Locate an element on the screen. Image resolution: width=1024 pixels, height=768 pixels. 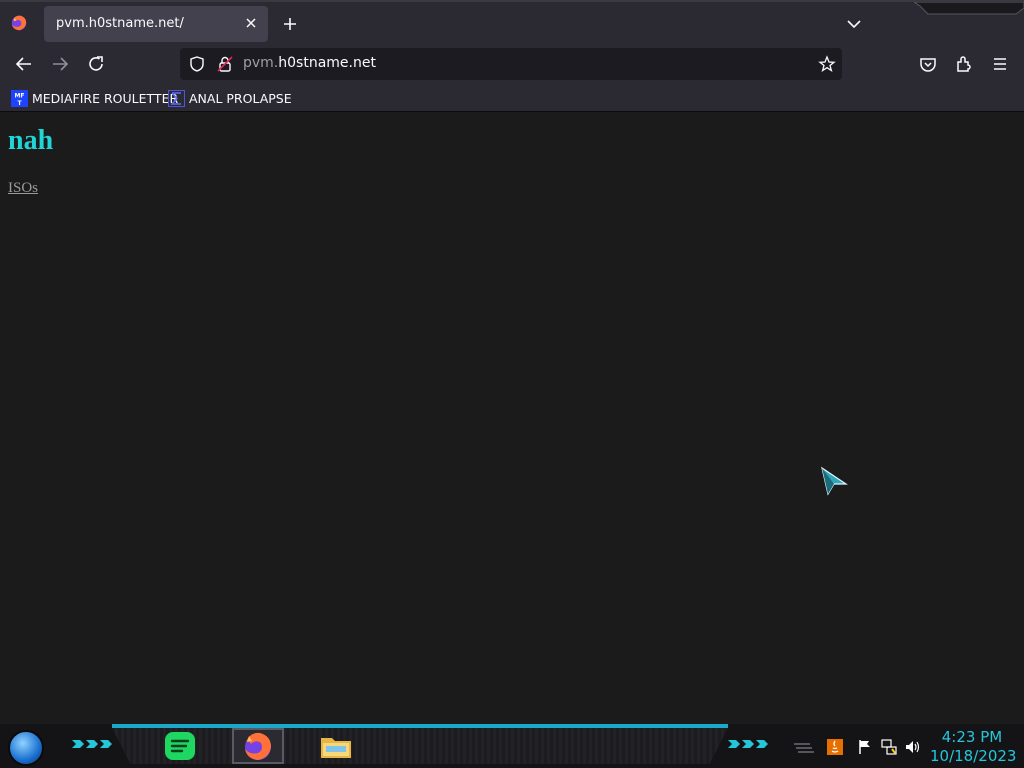
bookmarks-toolbar: MF T MEDIAFIRE ROULETTER ANAL PROLAPSE is located at coordinates (512, 98).